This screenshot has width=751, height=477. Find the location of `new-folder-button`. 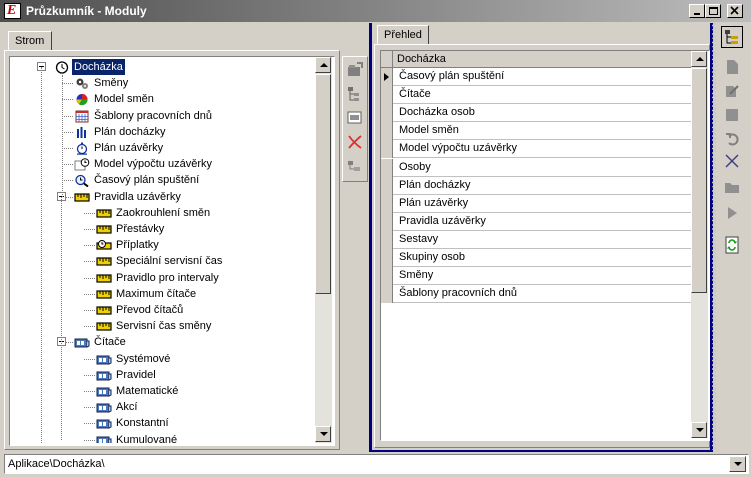

new-folder-button is located at coordinates (355, 70).